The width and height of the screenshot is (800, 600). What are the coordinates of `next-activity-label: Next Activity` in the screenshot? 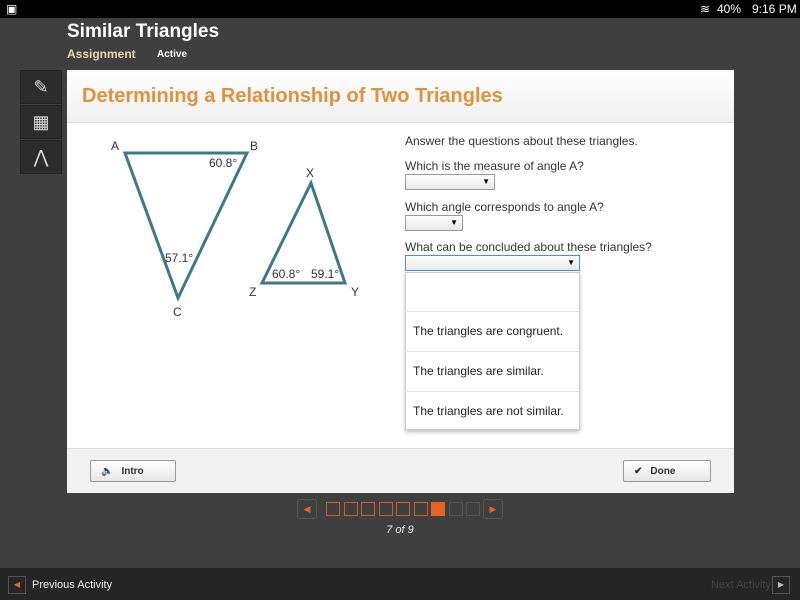 It's located at (741, 585).